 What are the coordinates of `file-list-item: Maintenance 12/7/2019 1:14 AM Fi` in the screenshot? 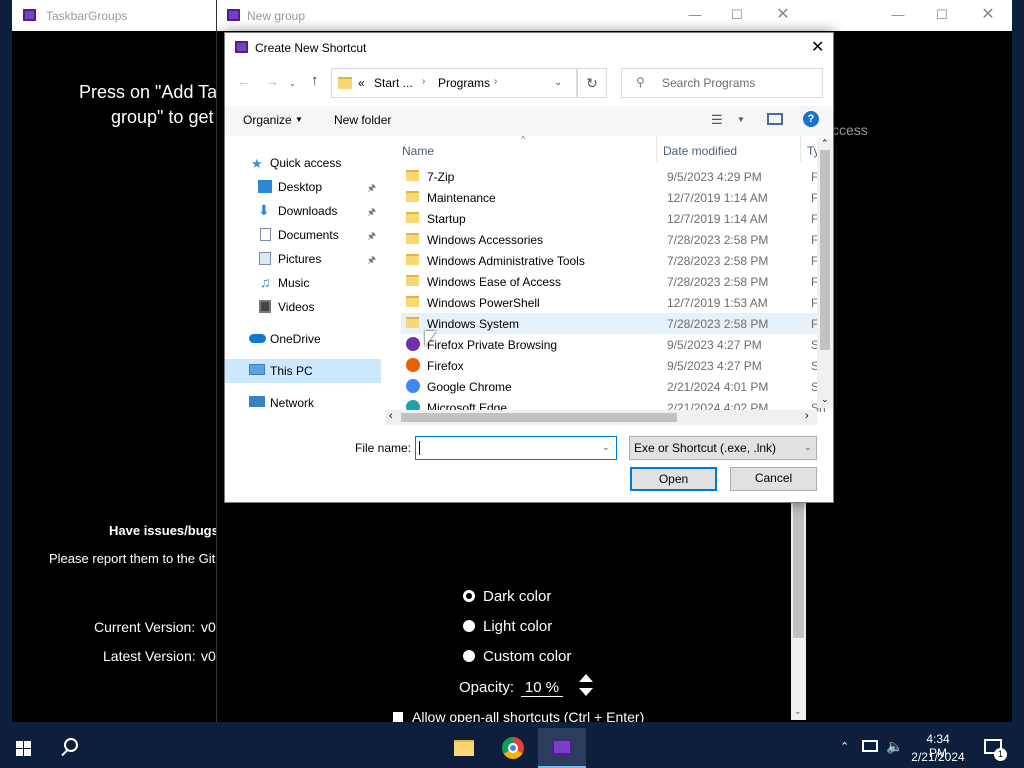 It's located at (616, 197).